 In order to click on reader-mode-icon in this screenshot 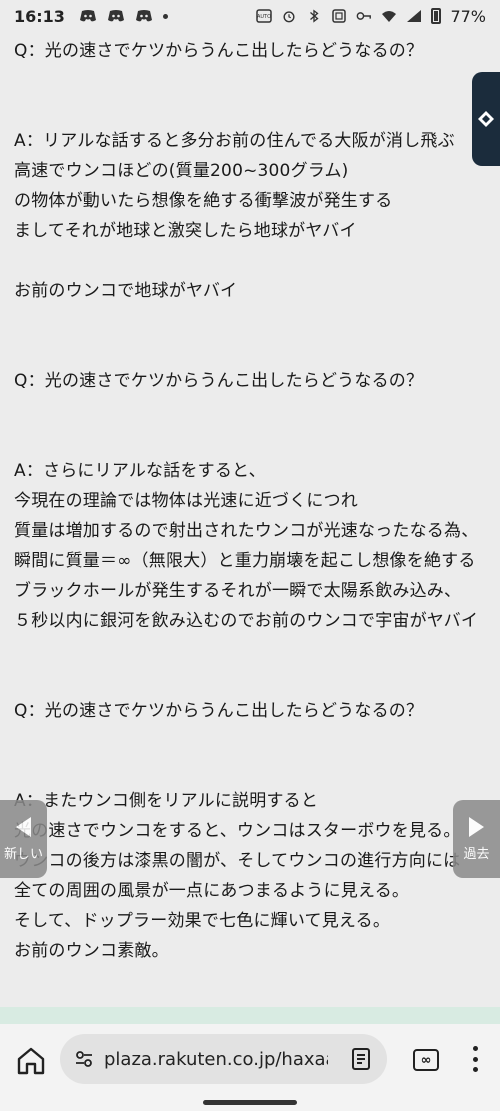, I will do `click(361, 1059)`.